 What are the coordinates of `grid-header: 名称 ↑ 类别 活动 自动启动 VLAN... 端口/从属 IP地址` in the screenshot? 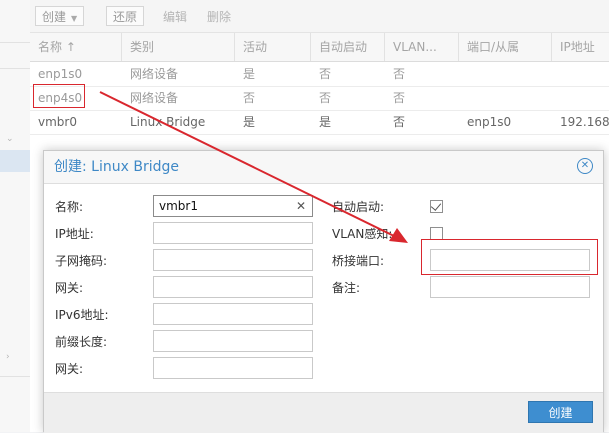 It's located at (319, 47).